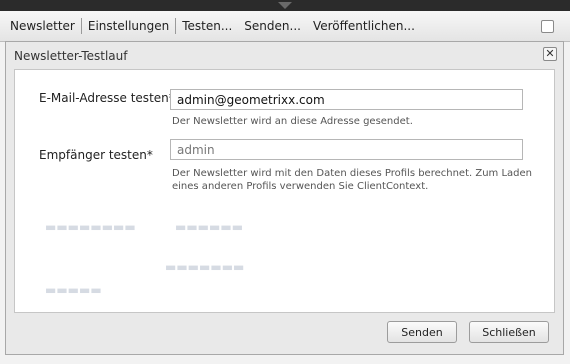 This screenshot has width=570, height=364. Describe the element at coordinates (547, 26) in the screenshot. I see `toolbar-checkbox` at that location.